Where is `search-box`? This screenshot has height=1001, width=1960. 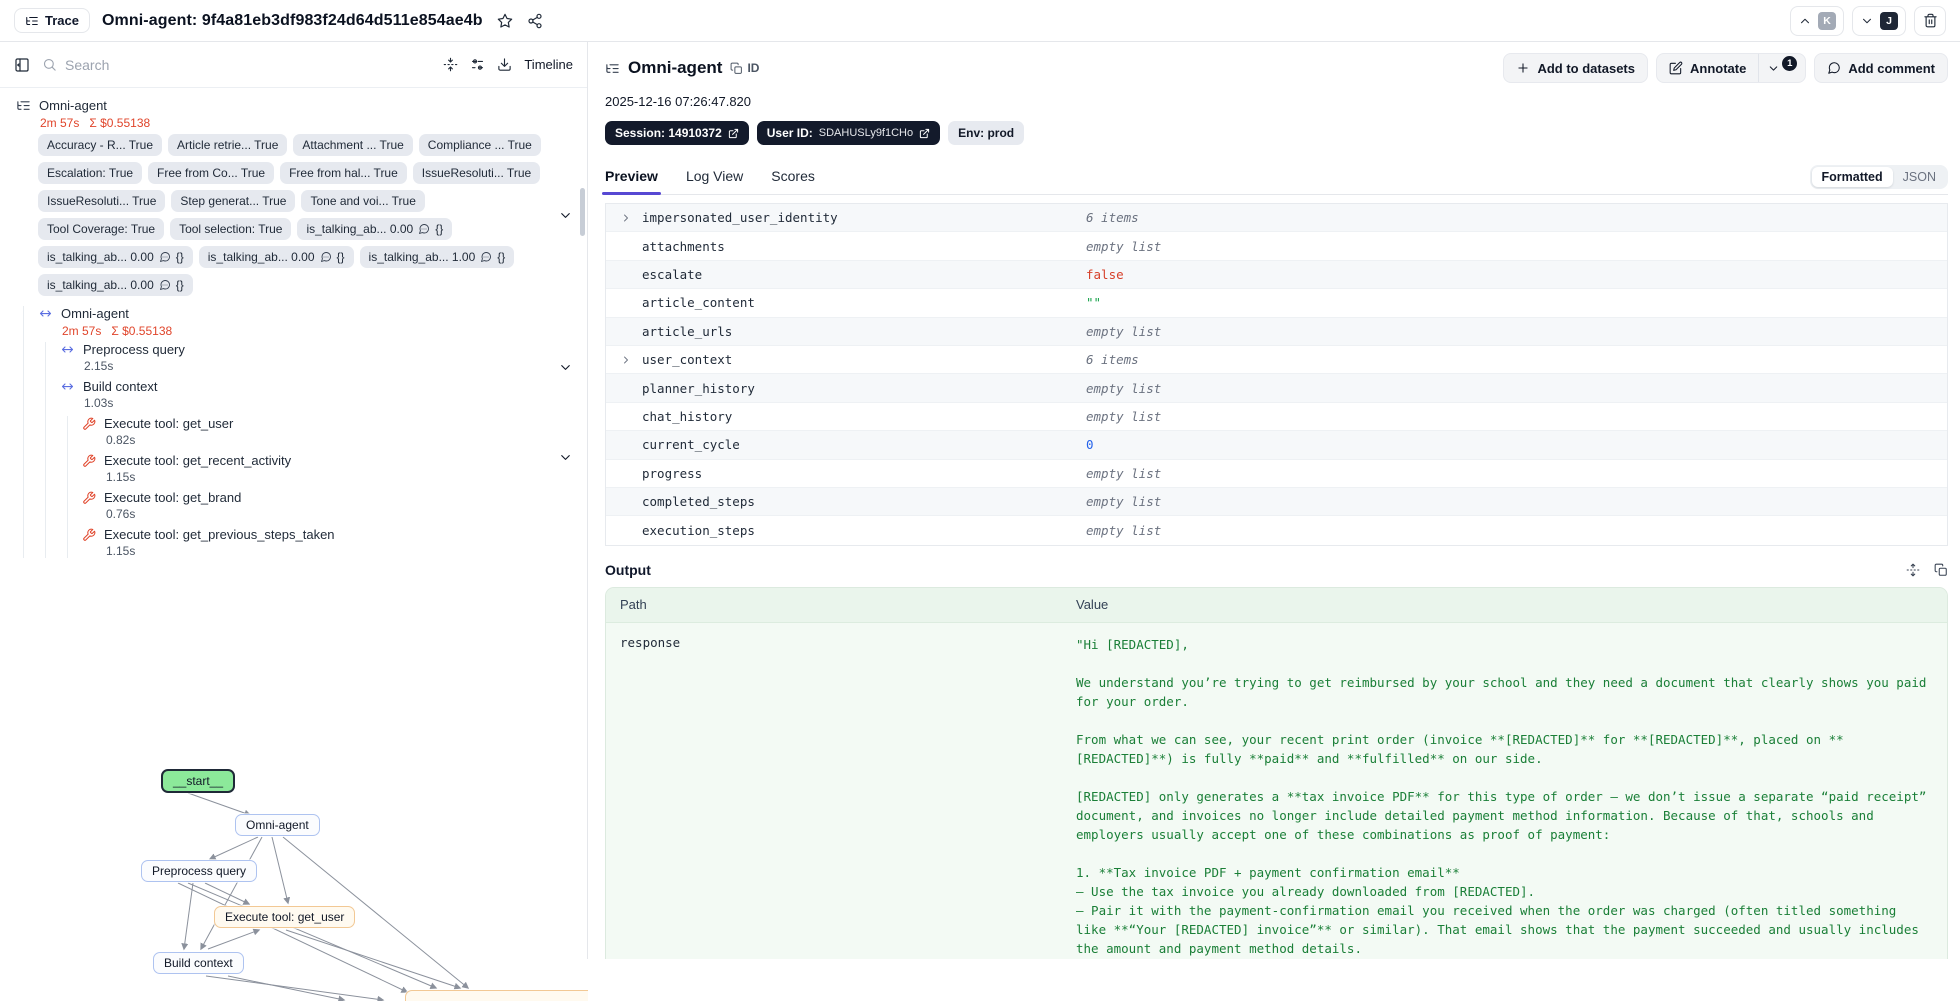 search-box is located at coordinates (236, 65).